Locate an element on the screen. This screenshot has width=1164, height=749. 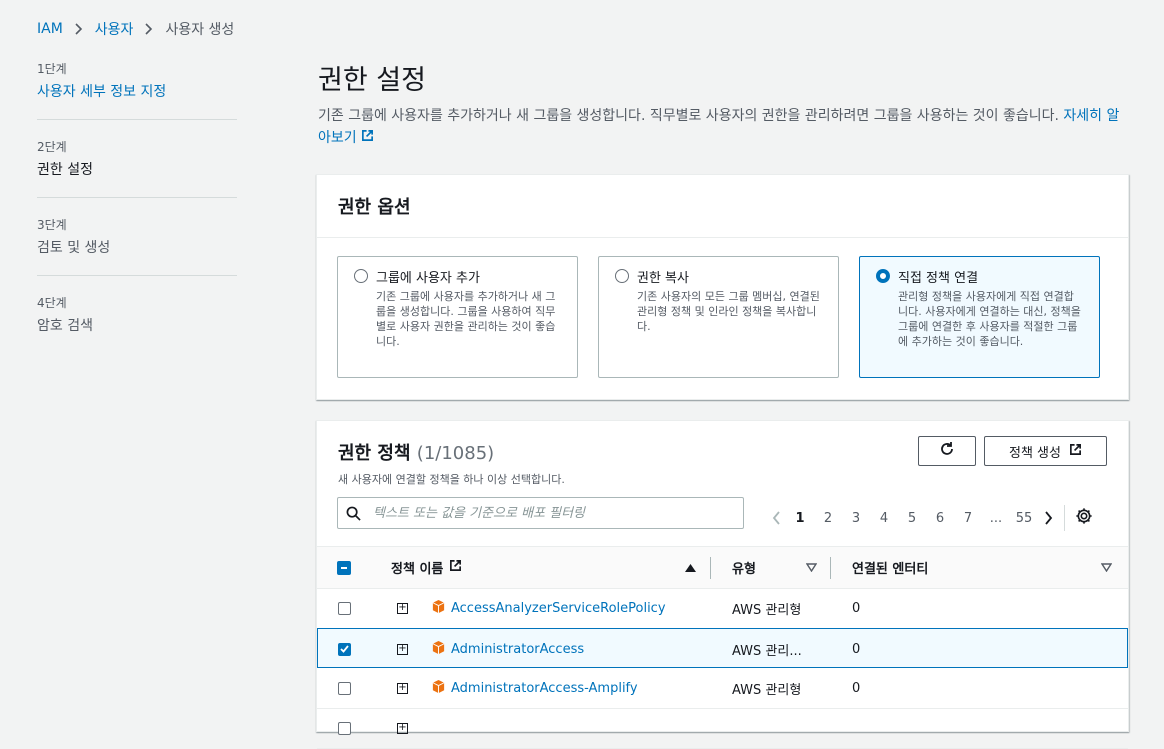
policies-count: (1/1085) is located at coordinates (455, 453).